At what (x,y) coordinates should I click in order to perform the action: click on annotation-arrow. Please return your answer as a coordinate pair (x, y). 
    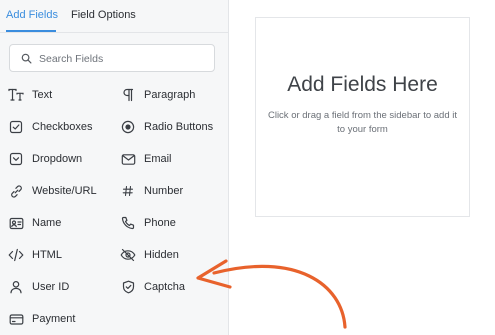
    Looking at the image, I should click on (271, 294).